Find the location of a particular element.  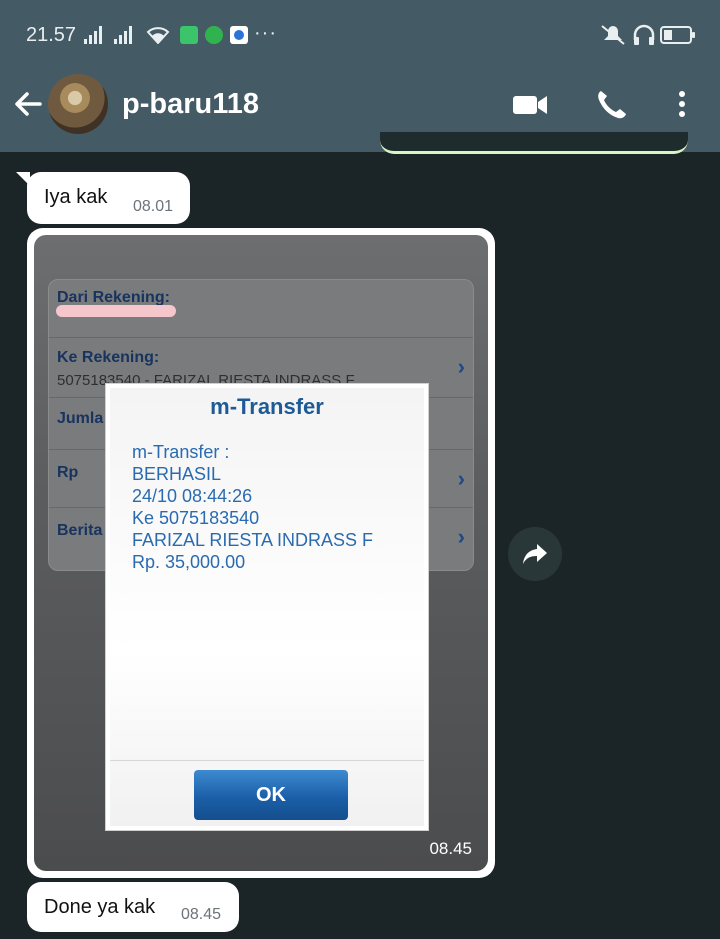

more-notifications-icon: ··· is located at coordinates (265, 33).